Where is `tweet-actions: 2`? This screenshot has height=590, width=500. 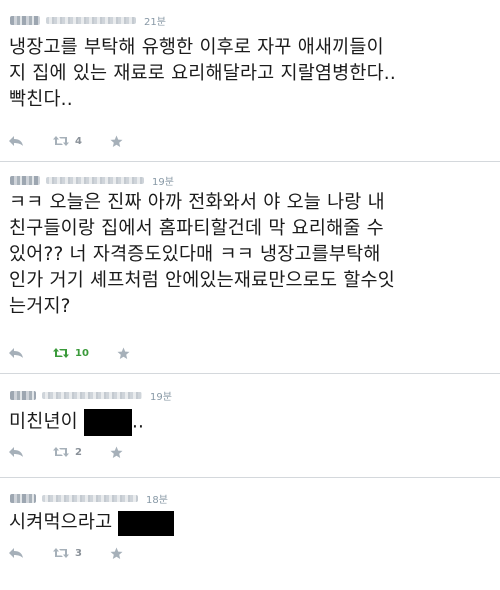
tweet-actions: 2 is located at coordinates (79, 452).